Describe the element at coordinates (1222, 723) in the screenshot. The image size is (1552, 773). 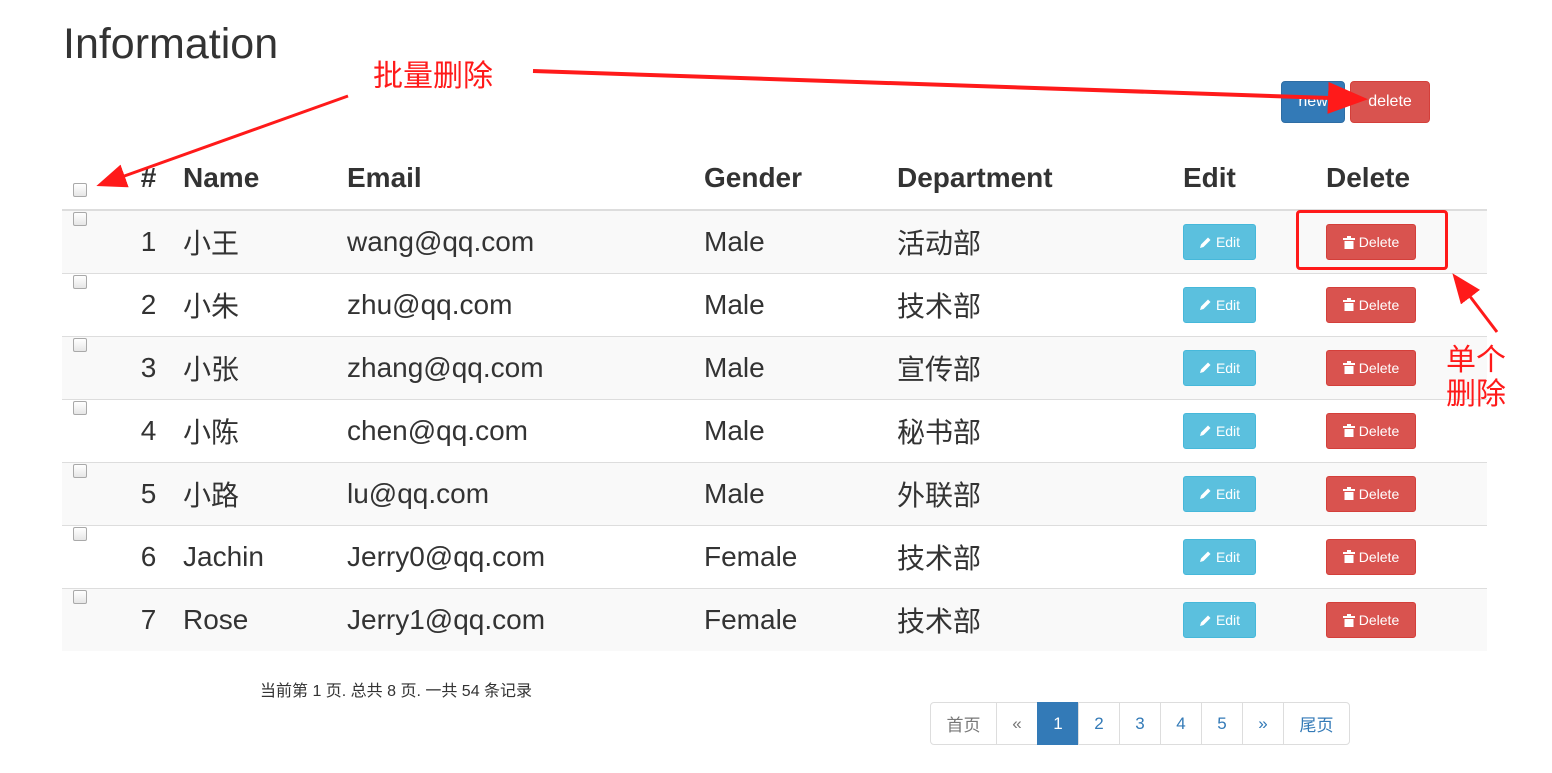
I see `page-5: 5` at that location.